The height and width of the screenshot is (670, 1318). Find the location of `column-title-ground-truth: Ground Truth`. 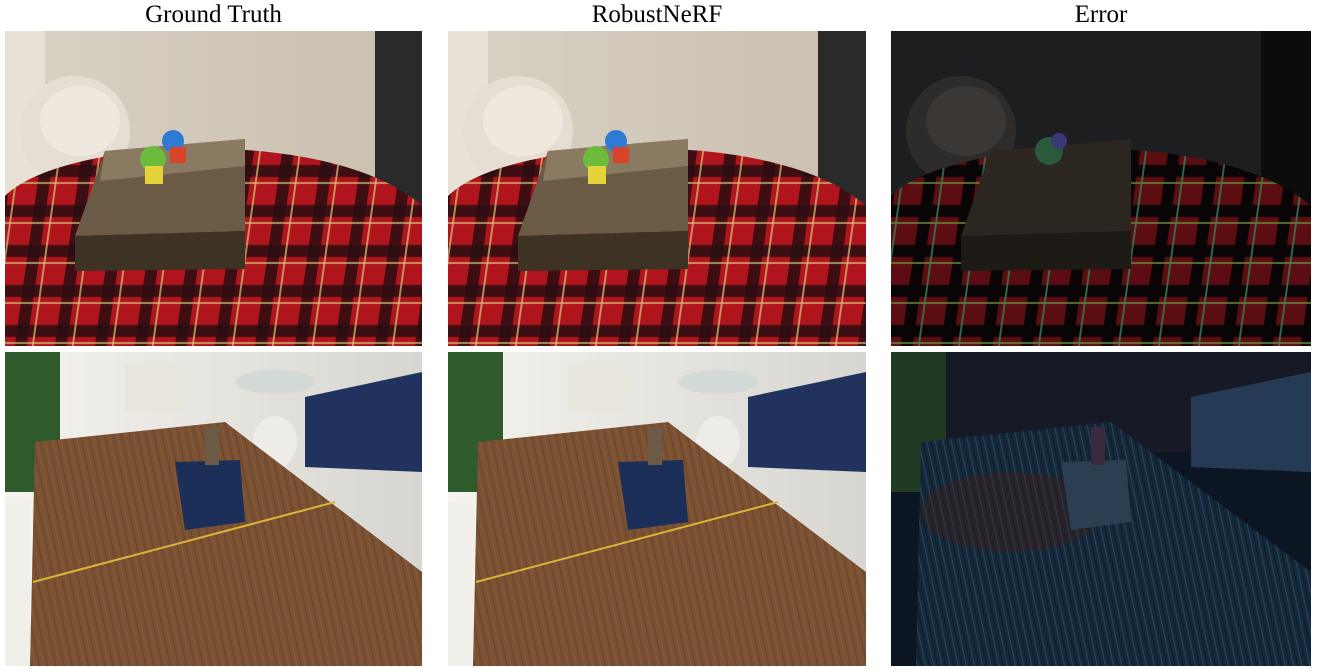

column-title-ground-truth: Ground Truth is located at coordinates (213, 14).